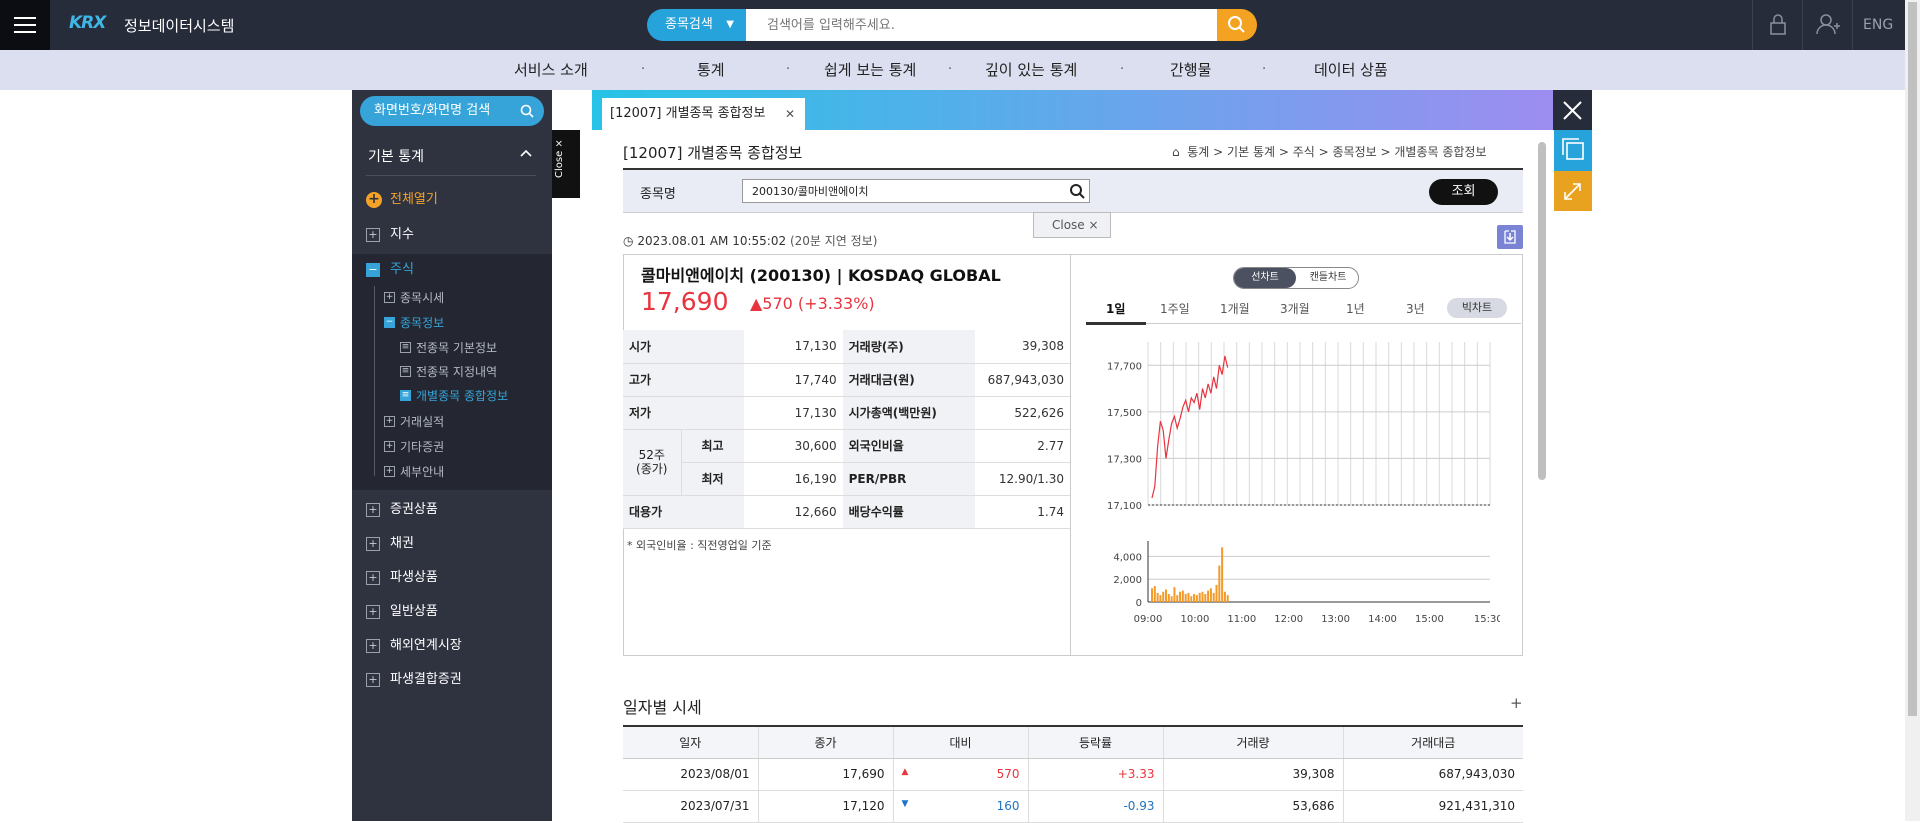  What do you see at coordinates (1572, 110) in the screenshot?
I see `window-close-button` at bounding box center [1572, 110].